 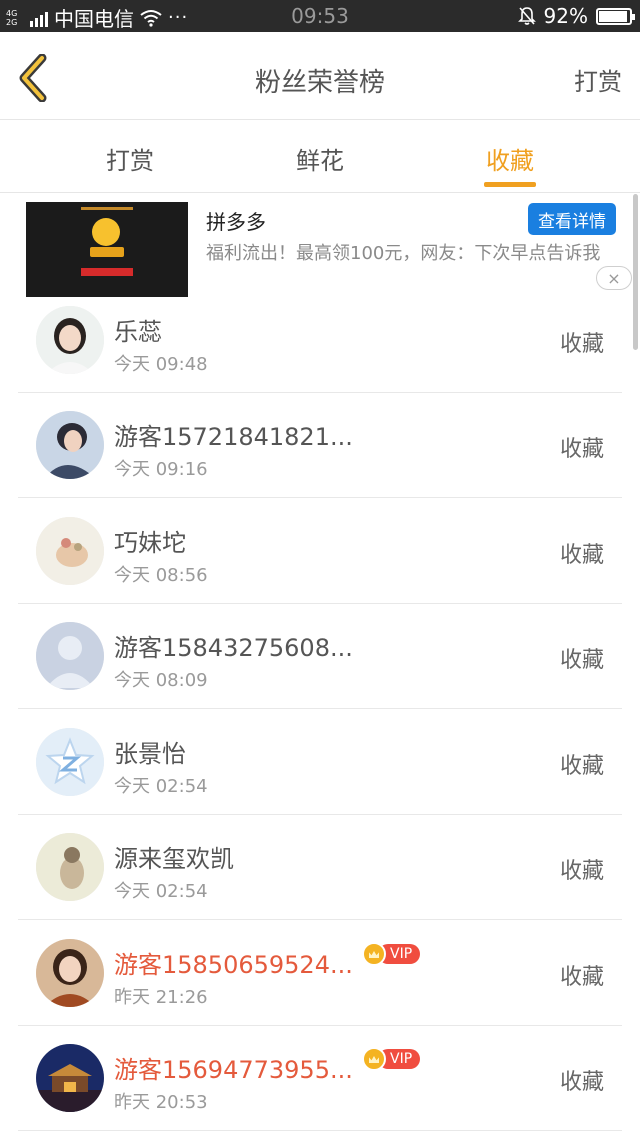 I want to click on list-item: 源来玺欢凯 今天 02:54 收藏, so click(x=320, y=867).